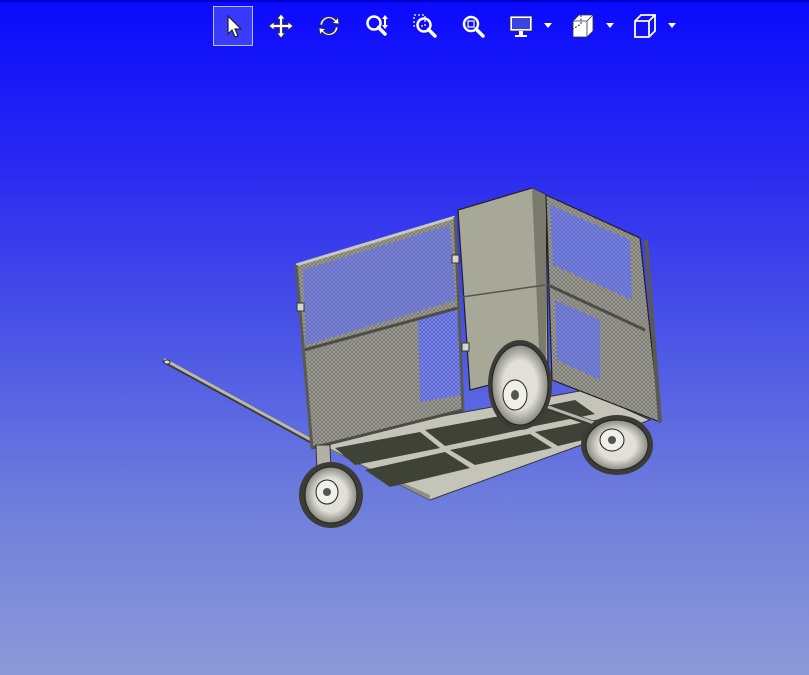 The height and width of the screenshot is (675, 809). Describe the element at coordinates (331, 495) in the screenshot. I see `front-left-wheel` at that location.